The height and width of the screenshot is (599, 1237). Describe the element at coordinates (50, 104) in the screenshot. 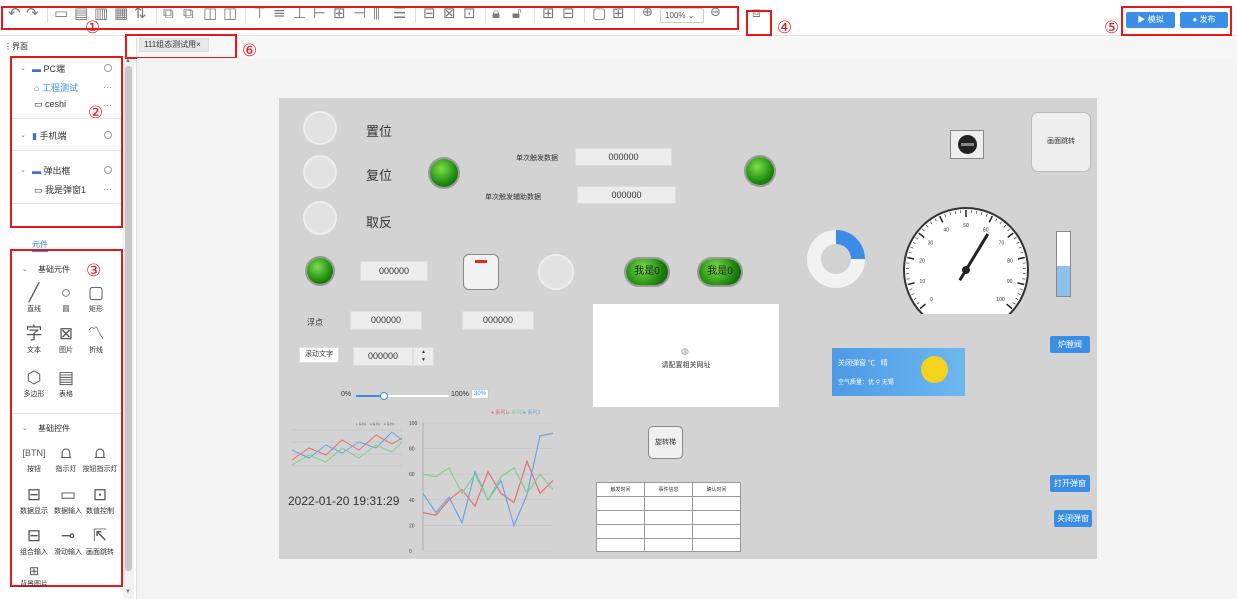

I see `tree-item-ceshi: ▭ ceshi` at that location.